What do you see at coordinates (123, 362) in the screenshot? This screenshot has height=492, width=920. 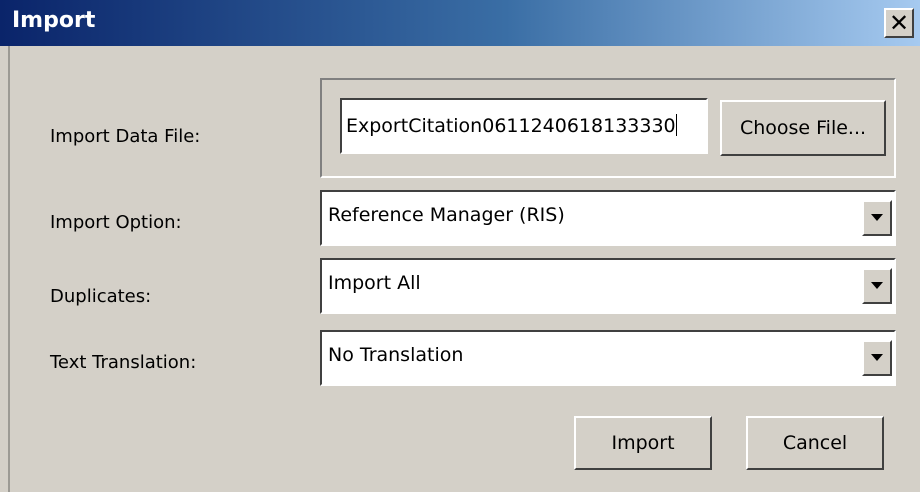 I see `text-translation-label: Text Translation:` at bounding box center [123, 362].